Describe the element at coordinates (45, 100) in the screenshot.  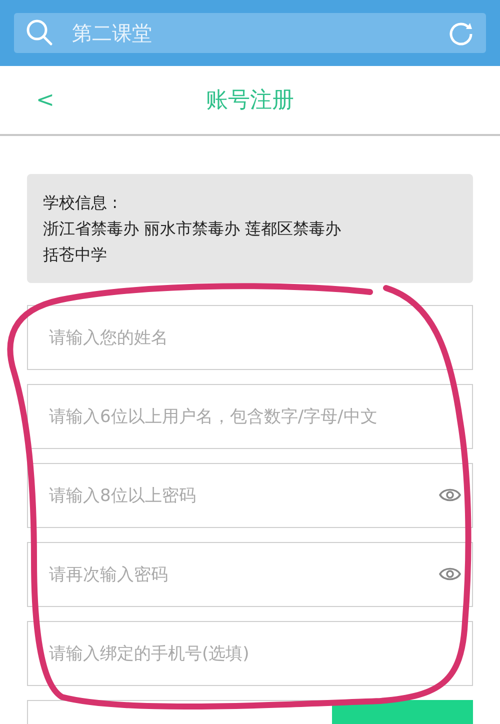
I see `back-button: <` at that location.